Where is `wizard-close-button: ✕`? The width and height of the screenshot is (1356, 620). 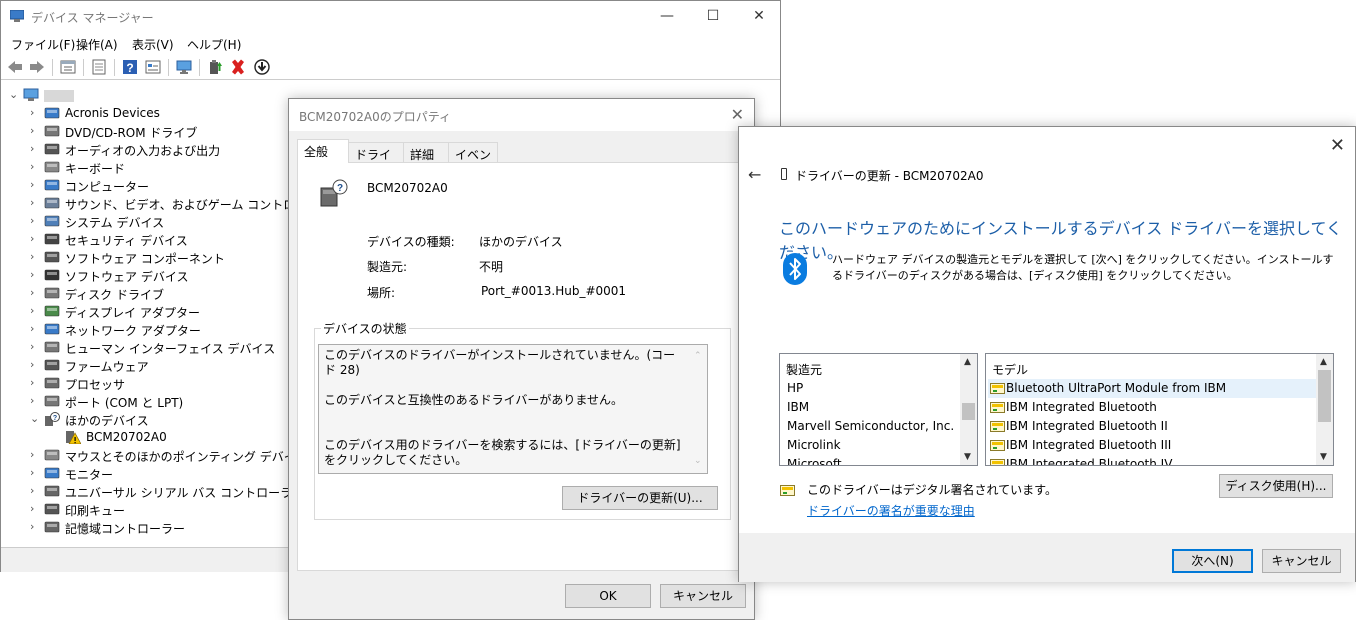
wizard-close-button: ✕ is located at coordinates (1337, 145).